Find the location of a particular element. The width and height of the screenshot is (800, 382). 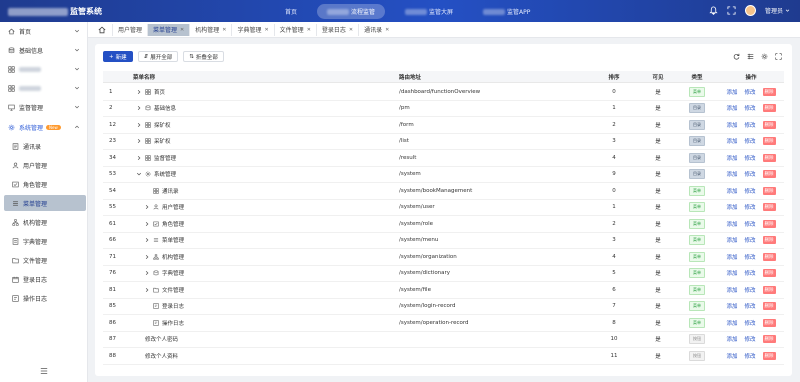

sidebar-item-dictionary: 字典管理 is located at coordinates (45, 241).